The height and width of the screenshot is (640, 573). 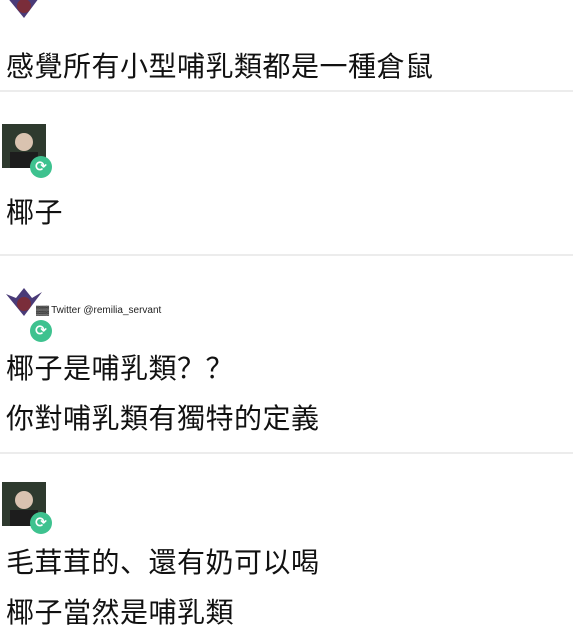 I want to click on post-text-line: 毛茸茸的、還有奶可以喝, so click(x=163, y=562).